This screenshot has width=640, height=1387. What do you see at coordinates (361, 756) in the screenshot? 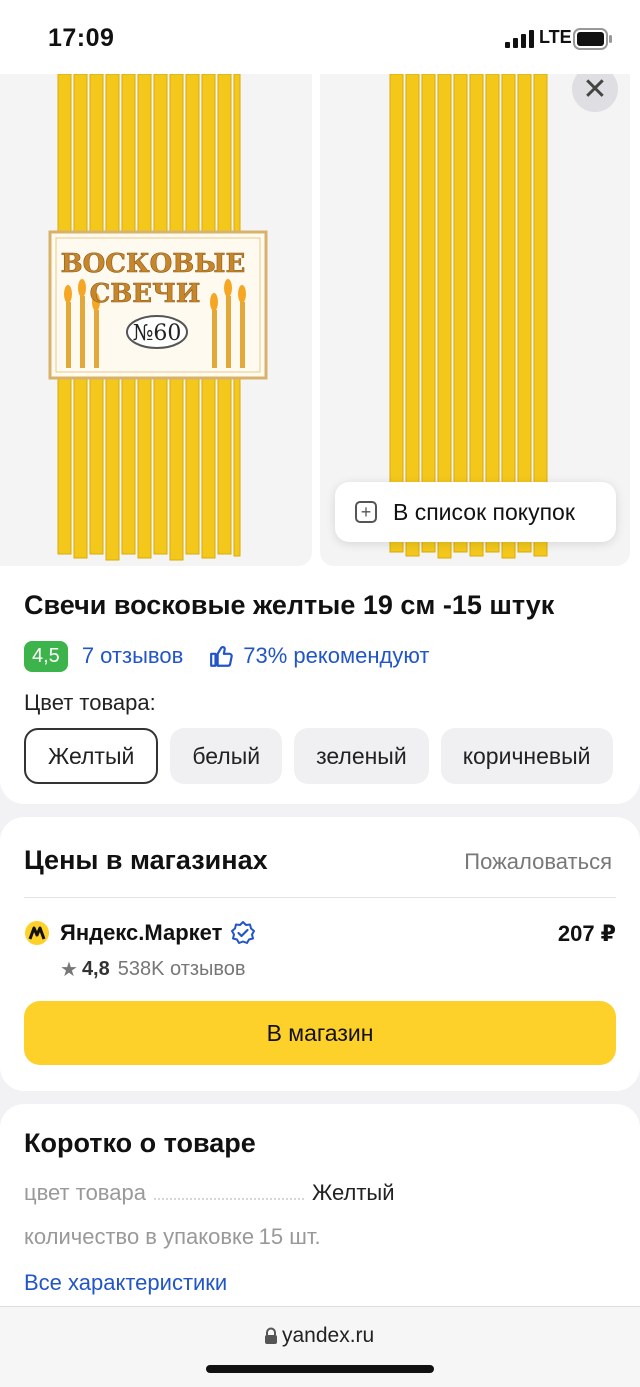
I see `color-option-green: зеленый` at bounding box center [361, 756].